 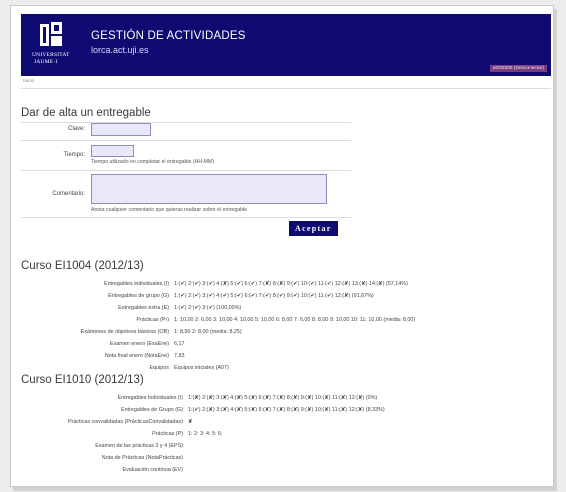 What do you see at coordinates (112, 151) in the screenshot?
I see `tiempo-input` at bounding box center [112, 151].